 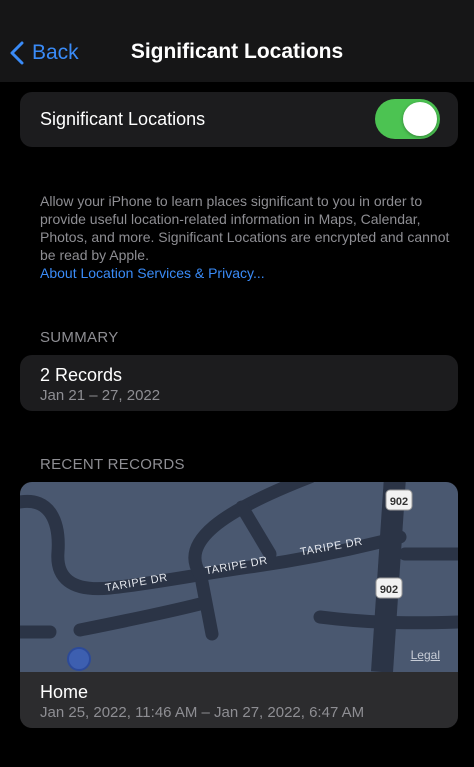 What do you see at coordinates (79, 659) in the screenshot?
I see `location-marker-icon` at bounding box center [79, 659].